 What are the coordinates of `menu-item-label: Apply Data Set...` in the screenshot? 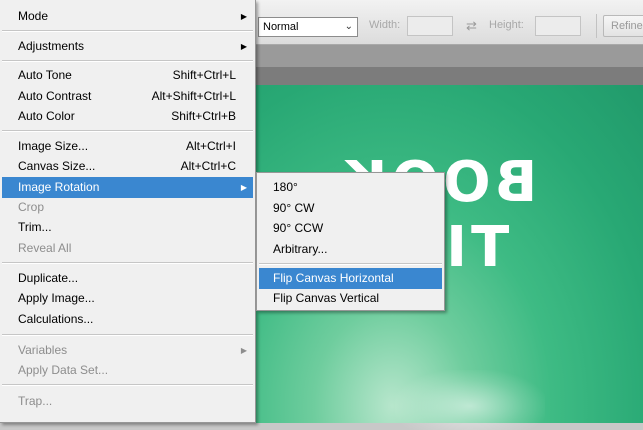 It's located at (63, 370).